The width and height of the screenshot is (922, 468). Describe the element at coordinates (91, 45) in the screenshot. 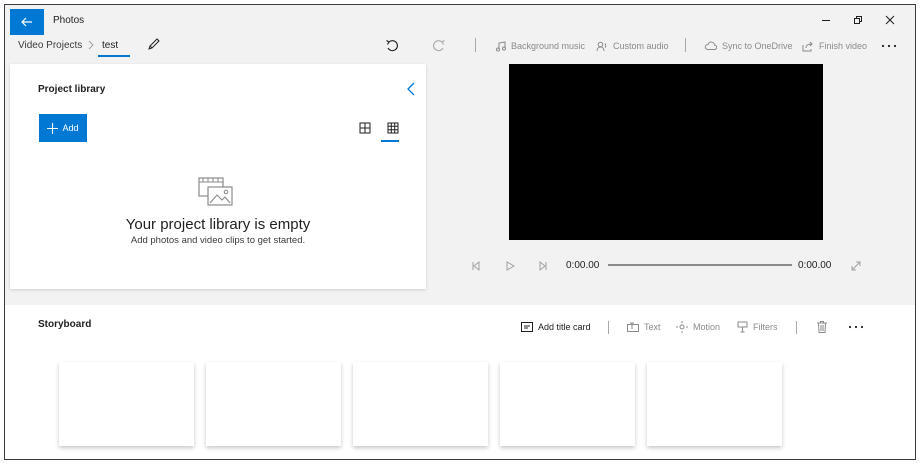

I see `chevron-right-icon` at that location.